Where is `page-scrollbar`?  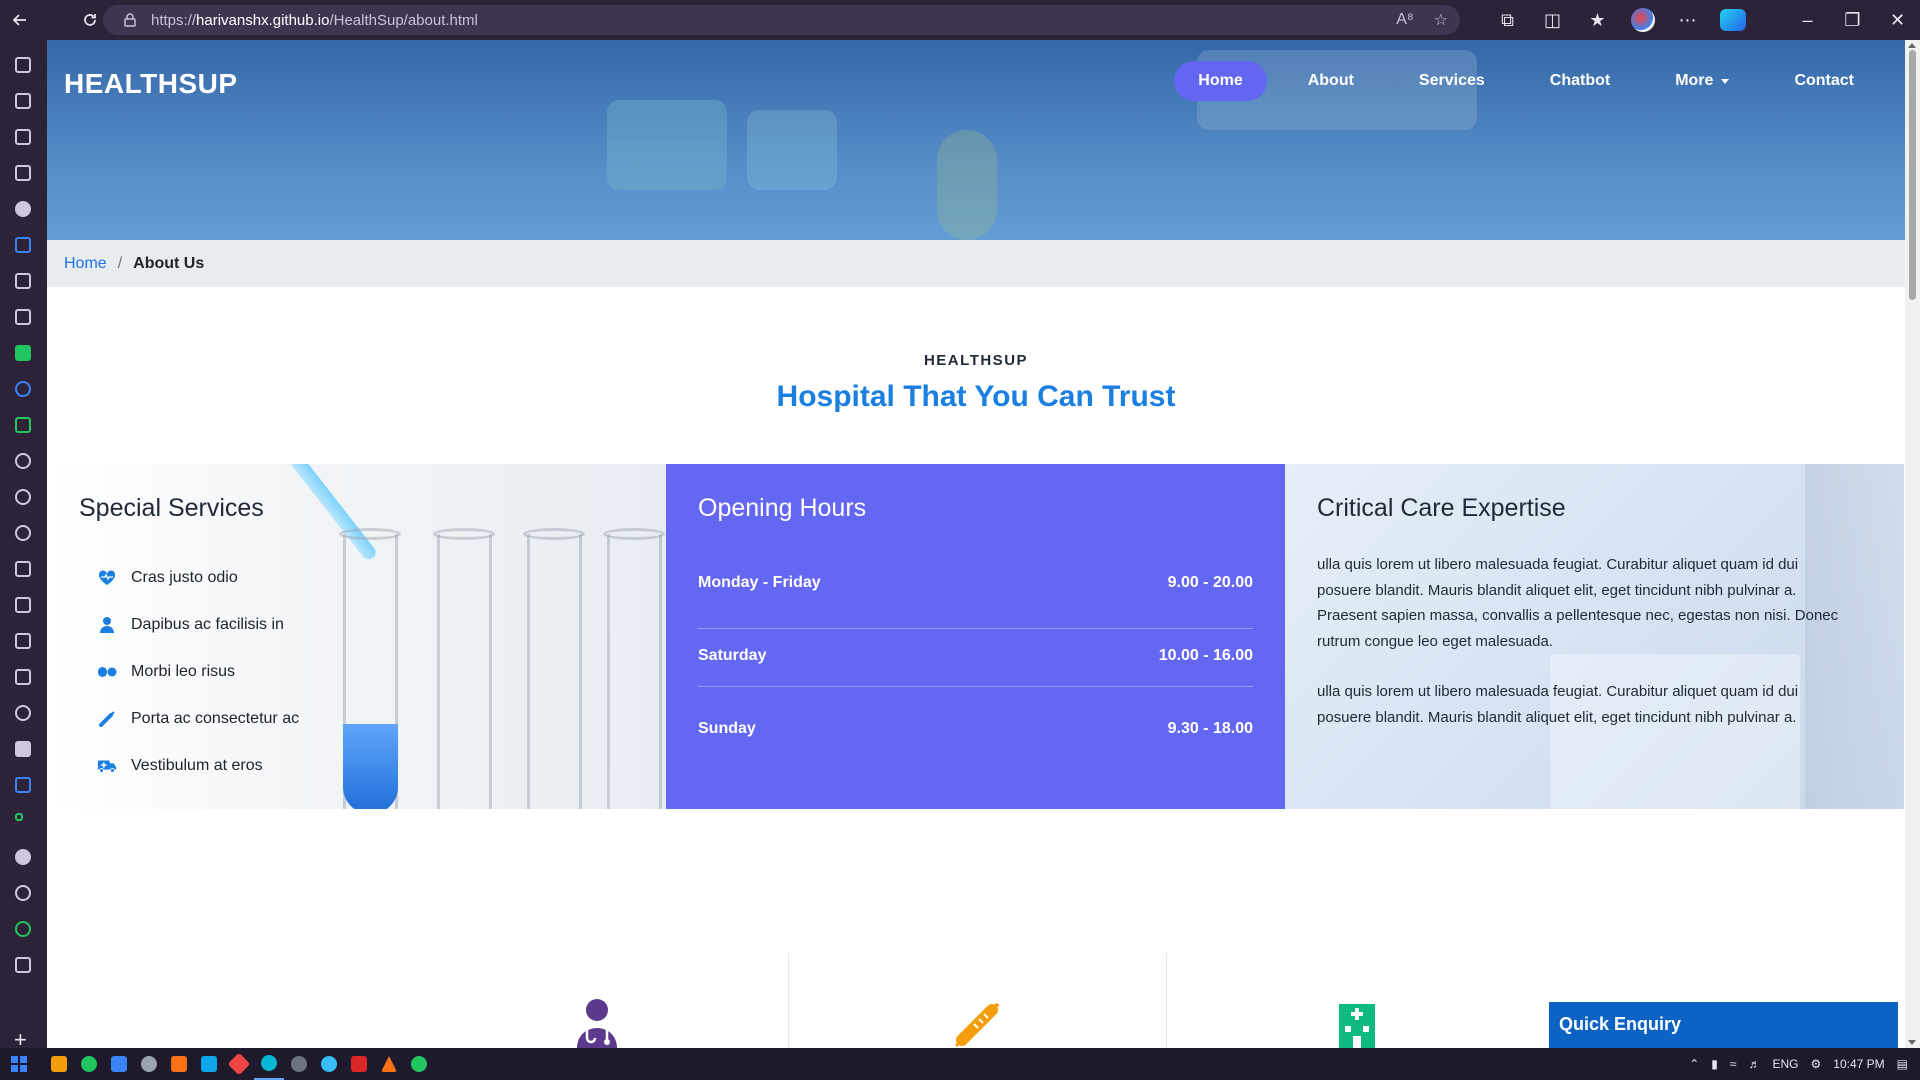 page-scrollbar is located at coordinates (1912, 544).